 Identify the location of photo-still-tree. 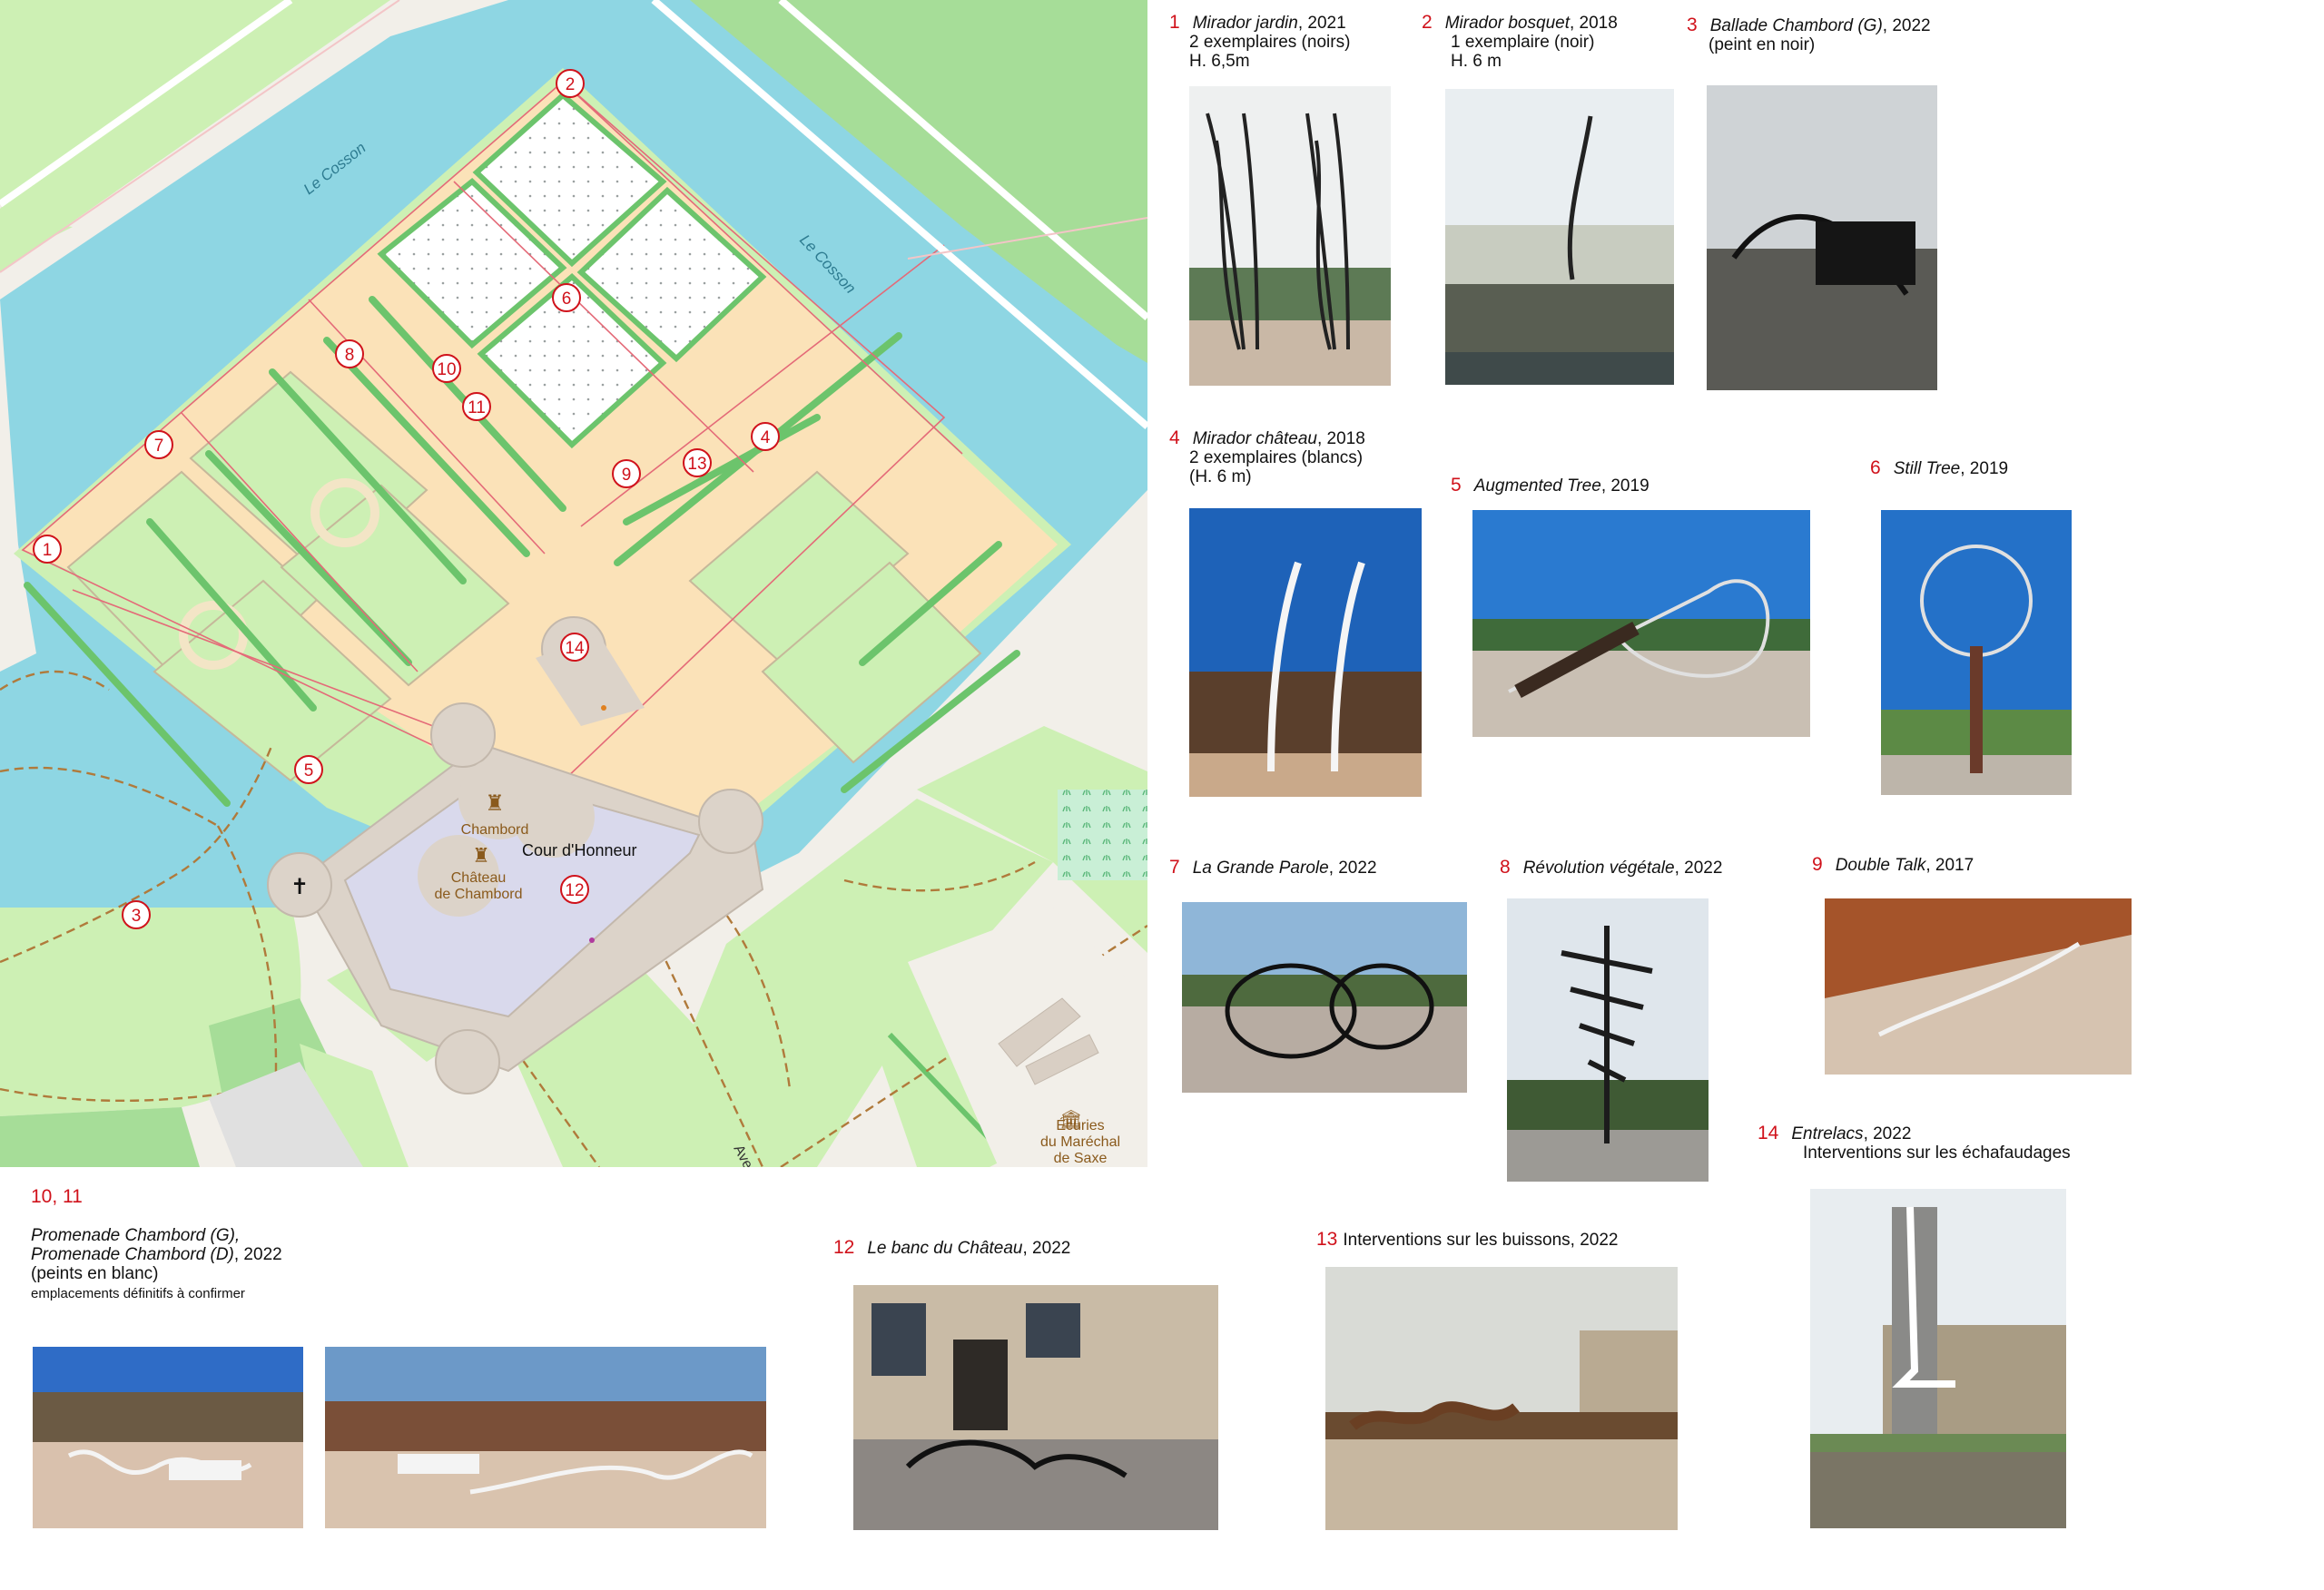
(1976, 652).